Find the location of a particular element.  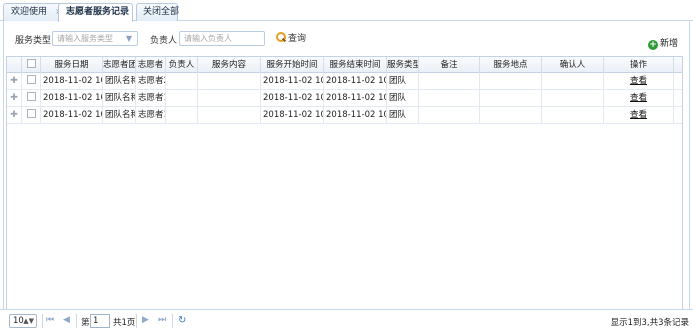

owner-input: 请输入负责人 is located at coordinates (222, 38).